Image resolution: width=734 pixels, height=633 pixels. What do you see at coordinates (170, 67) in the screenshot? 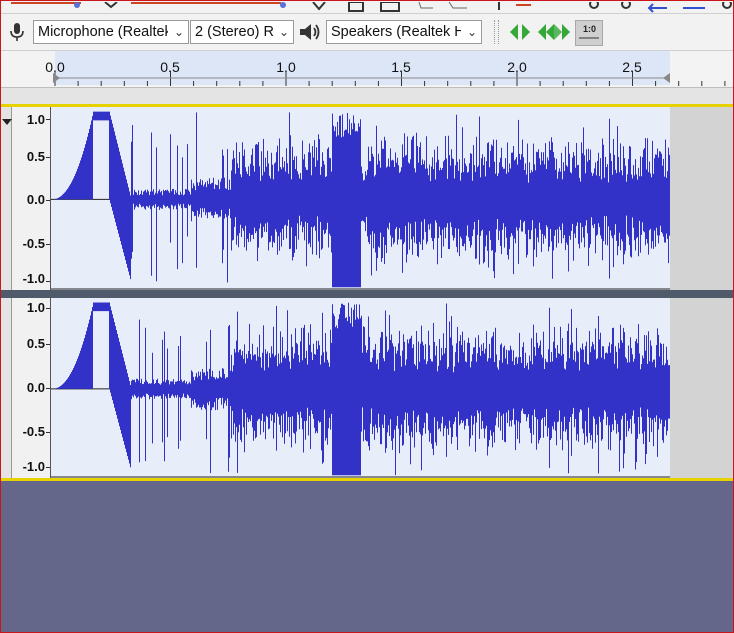
I see `timeline-tick-label: 0.5` at bounding box center [170, 67].